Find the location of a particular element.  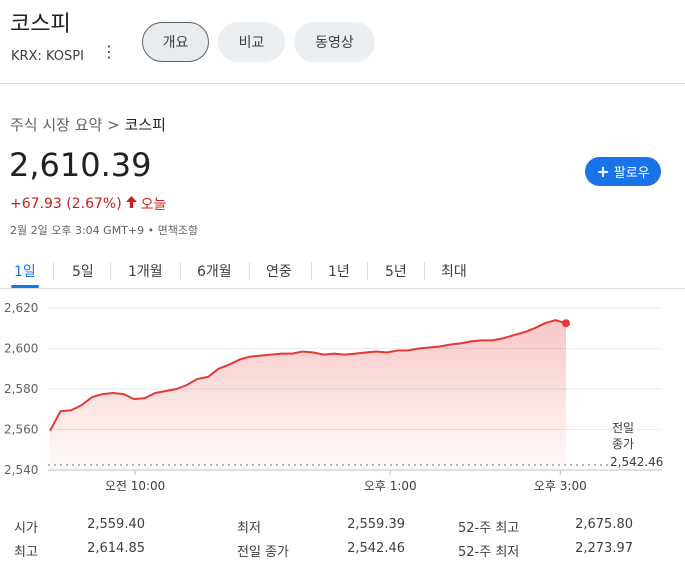

stat-label: 최고 is located at coordinates (26, 552).